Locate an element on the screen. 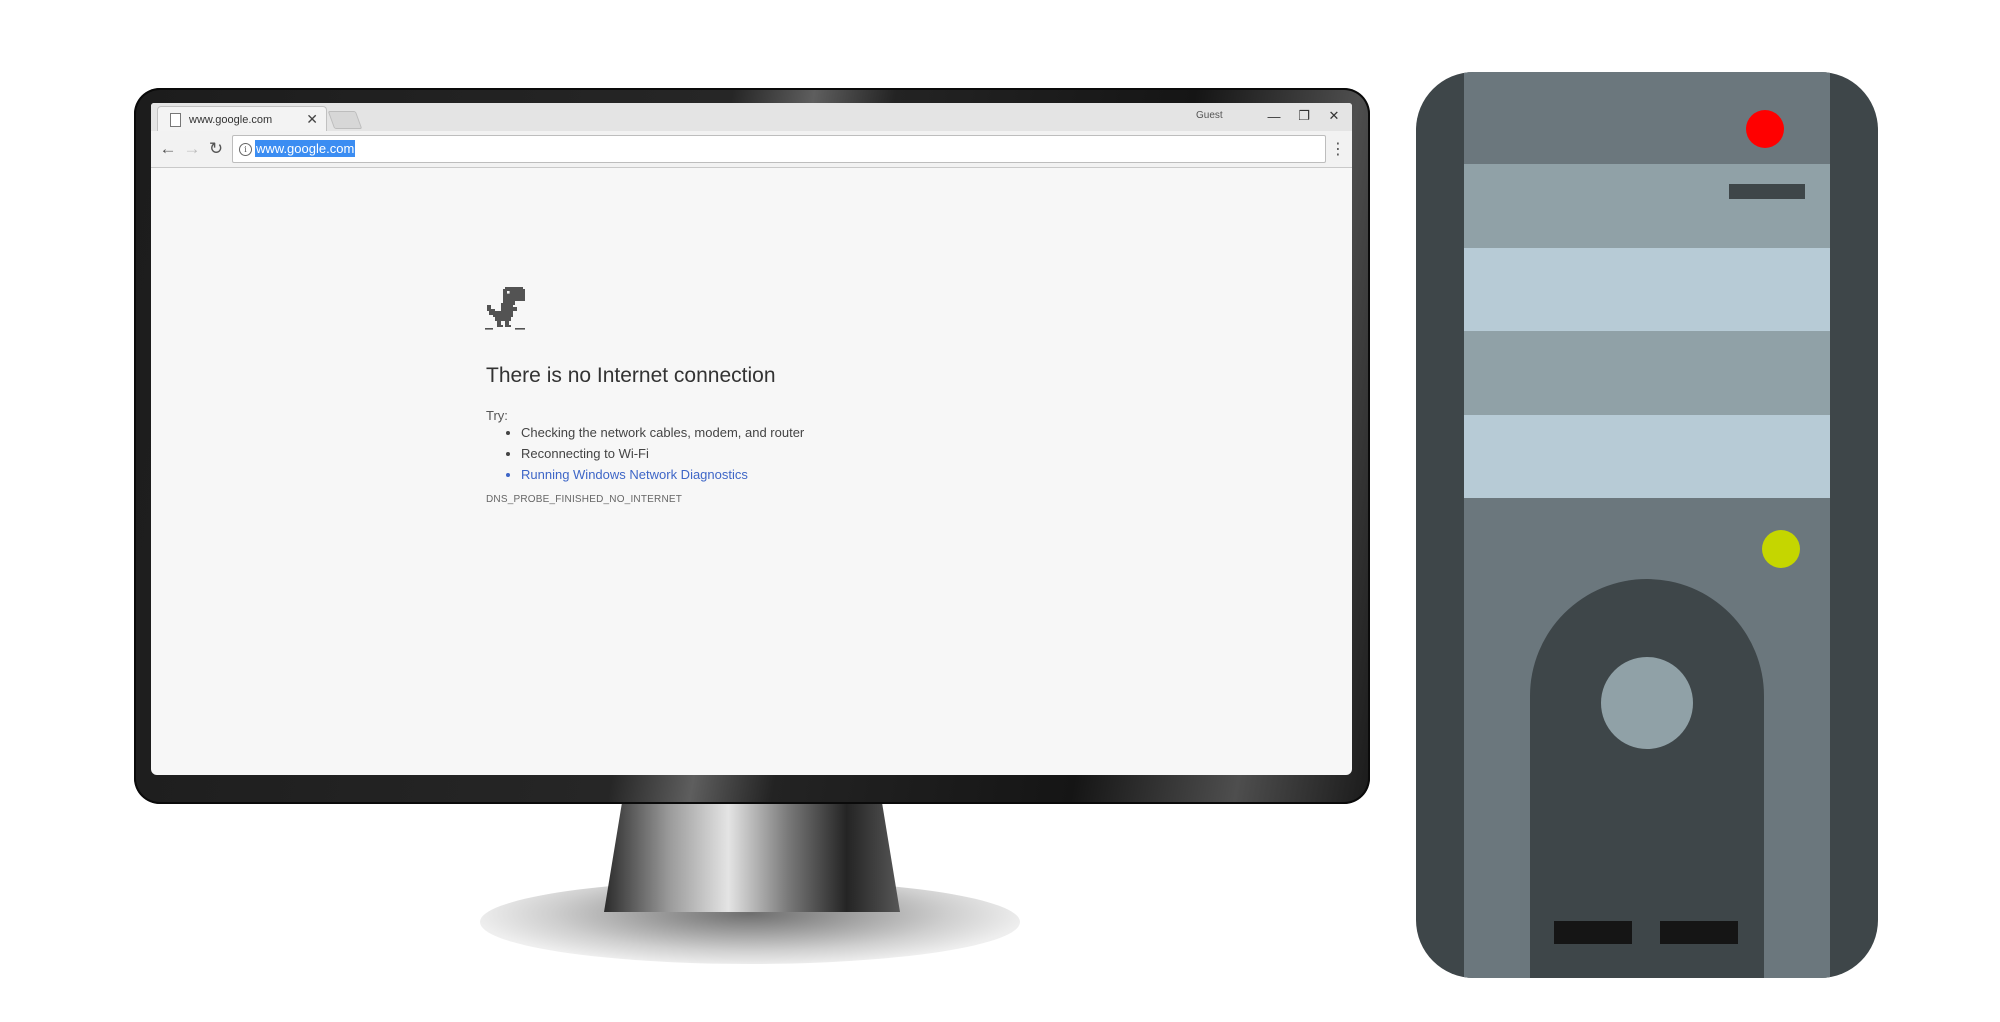  browser-toolbar: ← → ↻ i www.google.com ⋮ is located at coordinates (751, 149).